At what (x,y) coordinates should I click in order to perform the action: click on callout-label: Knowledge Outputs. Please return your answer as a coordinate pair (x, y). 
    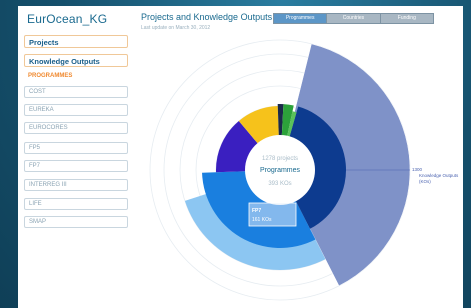
    Looking at the image, I should click on (439, 175).